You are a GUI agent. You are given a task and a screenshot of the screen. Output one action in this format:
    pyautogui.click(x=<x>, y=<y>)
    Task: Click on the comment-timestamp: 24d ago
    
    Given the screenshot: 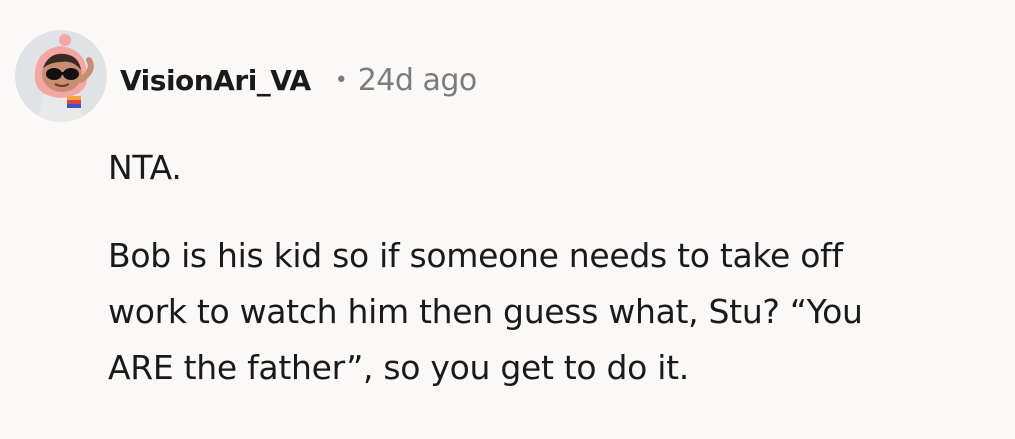 What is the action you would take?
    pyautogui.click(x=418, y=80)
    